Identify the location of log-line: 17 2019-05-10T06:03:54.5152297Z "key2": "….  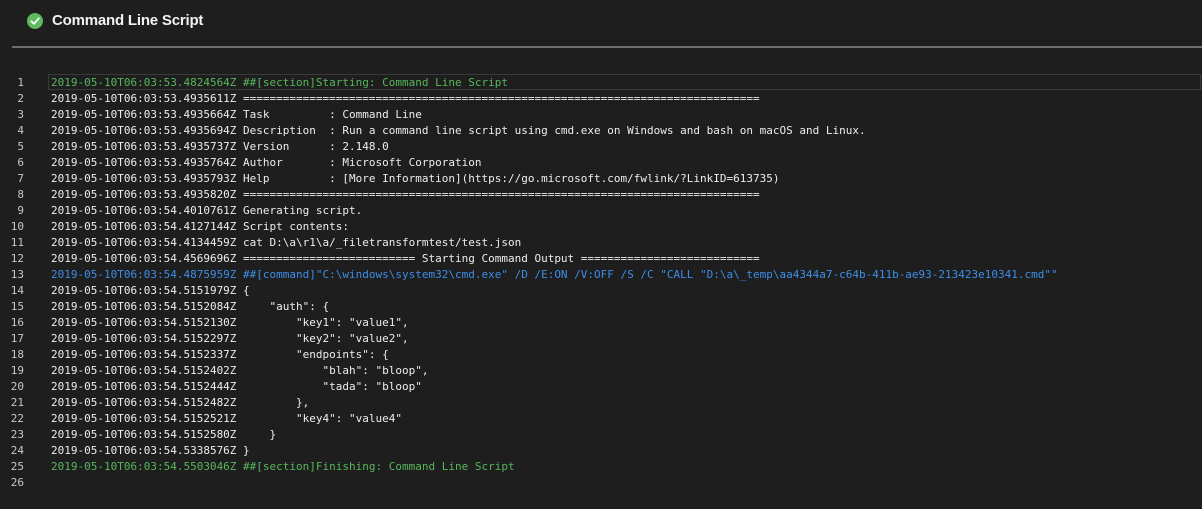
(601, 339).